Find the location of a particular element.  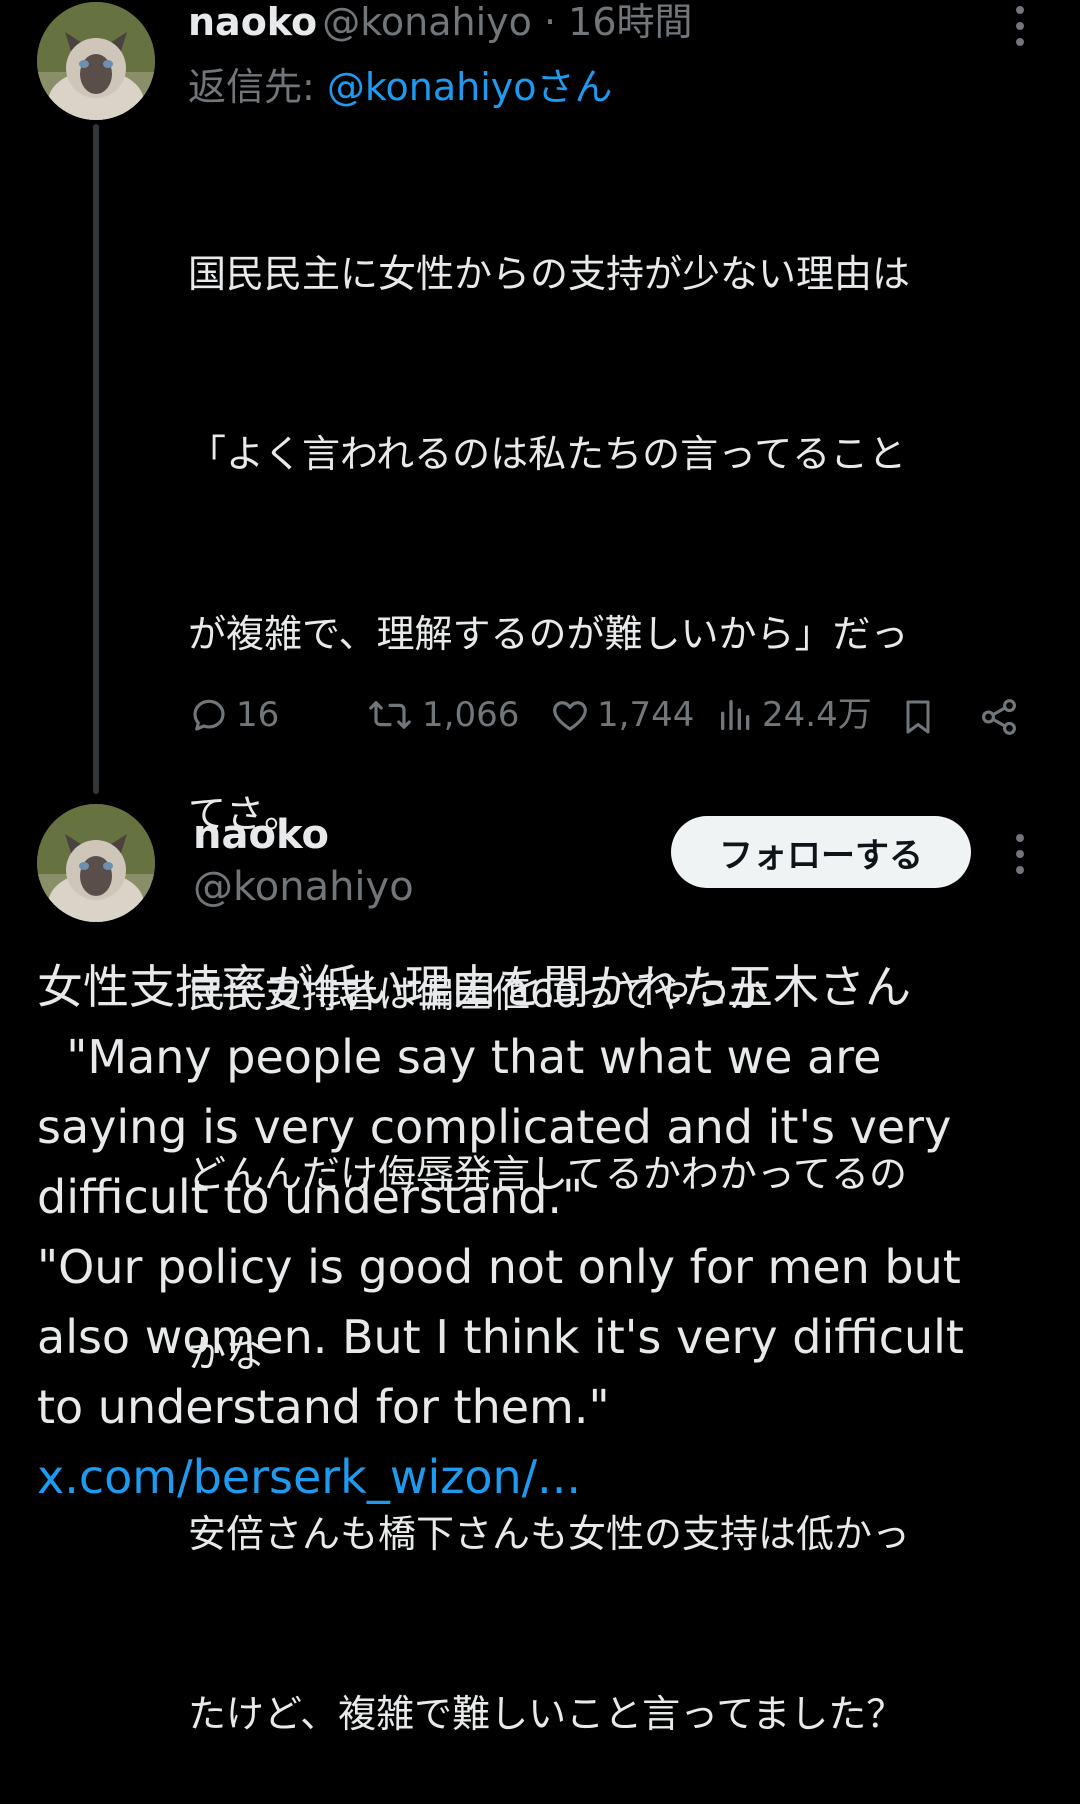

tweet1-header: naoko @konahiyo · 16時間 is located at coordinates (440, 22).